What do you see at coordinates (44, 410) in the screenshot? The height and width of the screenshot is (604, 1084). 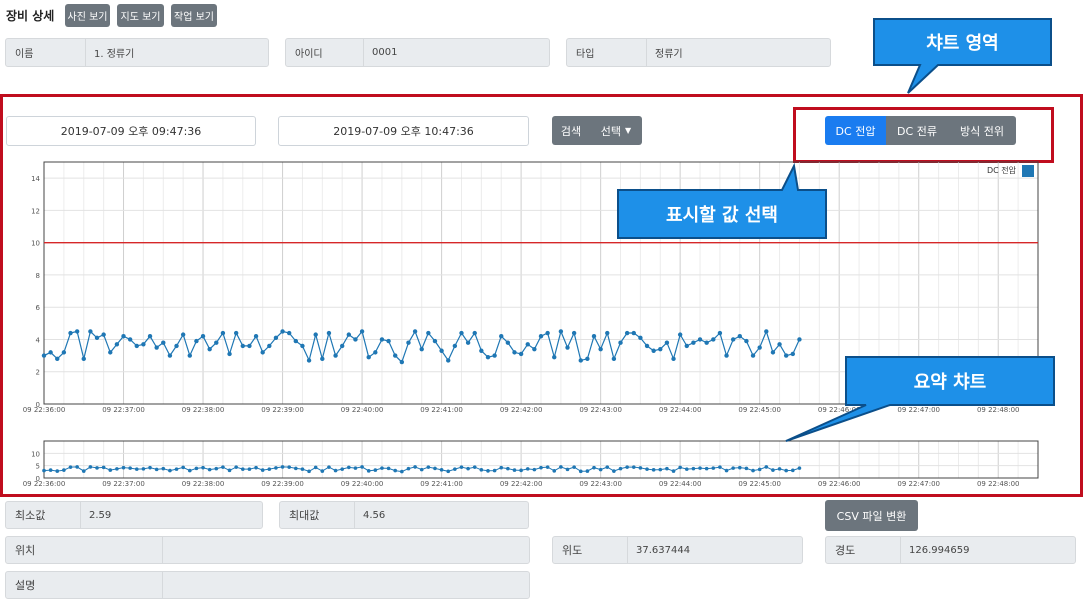 I see `x-tick-label: 09 22:36:00` at bounding box center [44, 410].